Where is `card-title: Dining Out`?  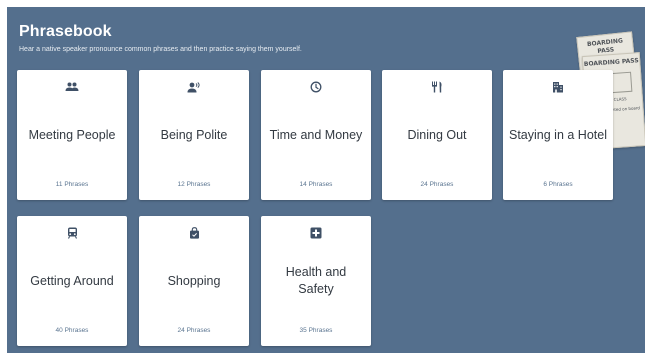 card-title: Dining Out is located at coordinates (437, 134).